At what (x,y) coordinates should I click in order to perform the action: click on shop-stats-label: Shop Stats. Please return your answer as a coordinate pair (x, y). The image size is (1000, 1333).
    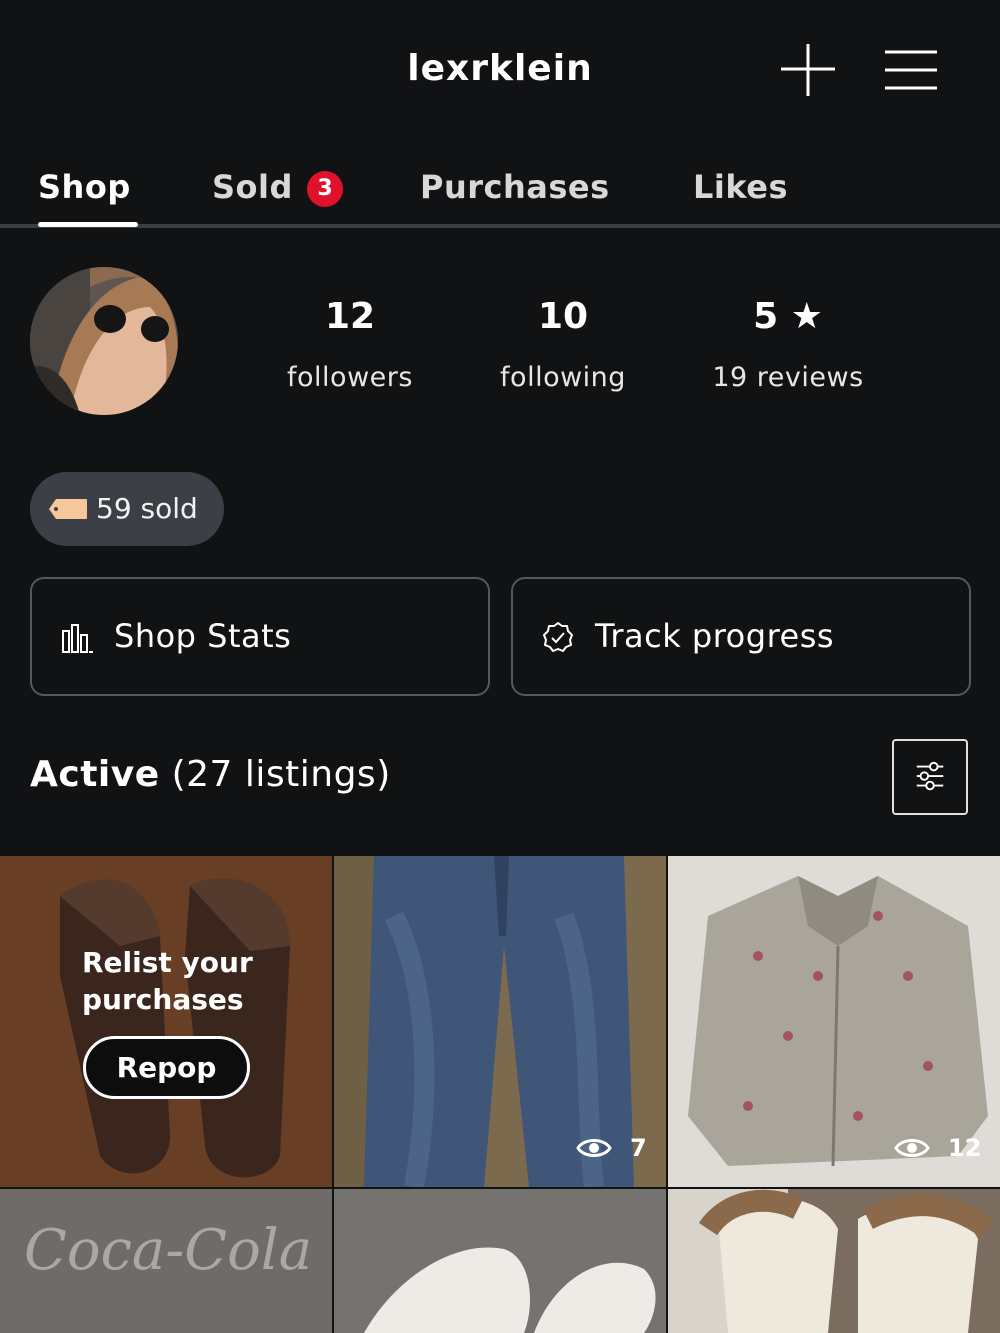
    Looking at the image, I should click on (203, 636).